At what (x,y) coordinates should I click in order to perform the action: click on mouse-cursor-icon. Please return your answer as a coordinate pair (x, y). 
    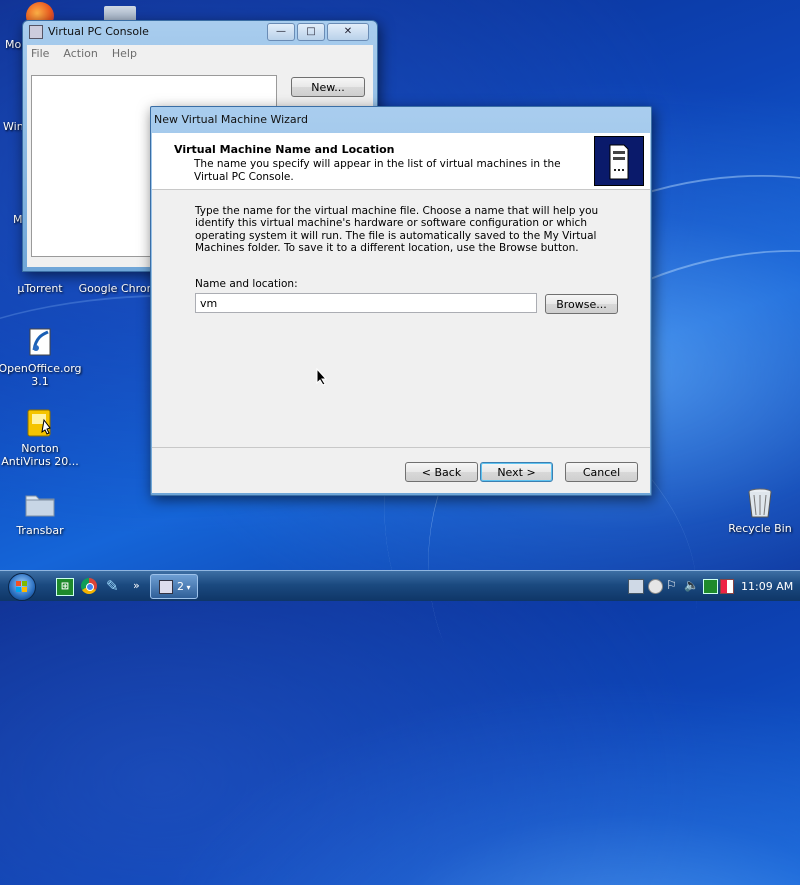
    Looking at the image, I should click on (322, 377).